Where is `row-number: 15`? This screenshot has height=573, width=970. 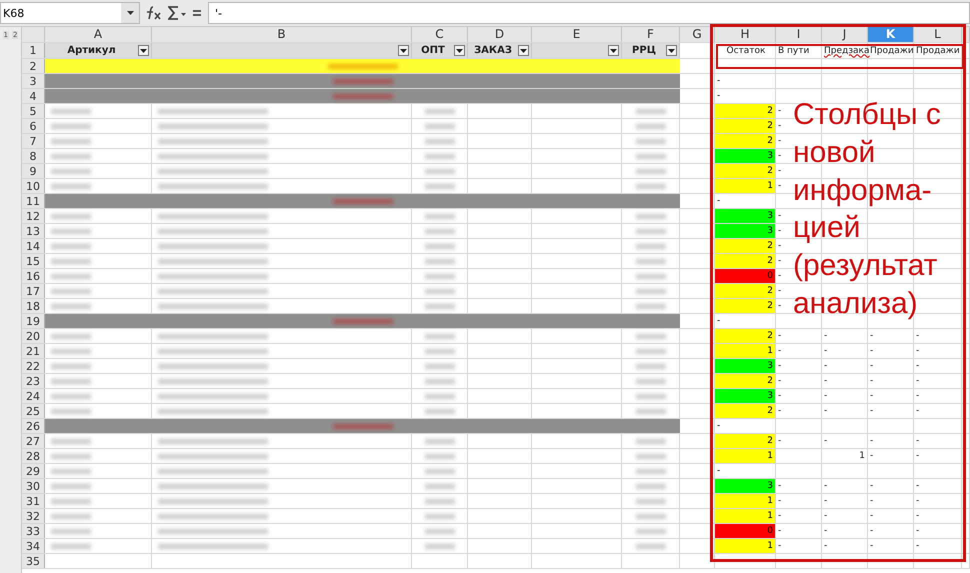
row-number: 15 is located at coordinates (33, 261).